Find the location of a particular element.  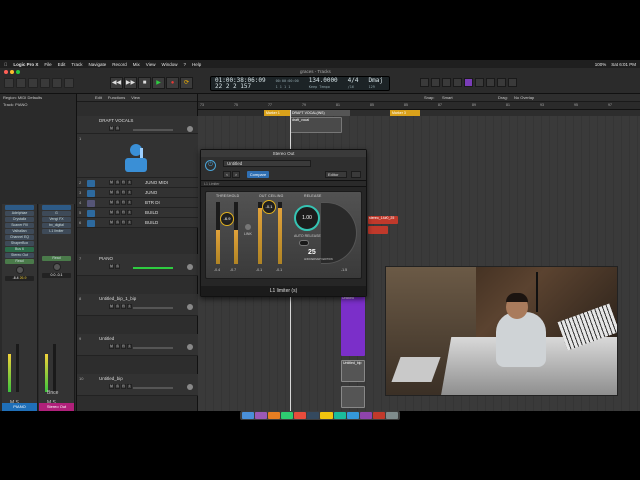

menu-navigate: Navigate is located at coordinates (98, 64).